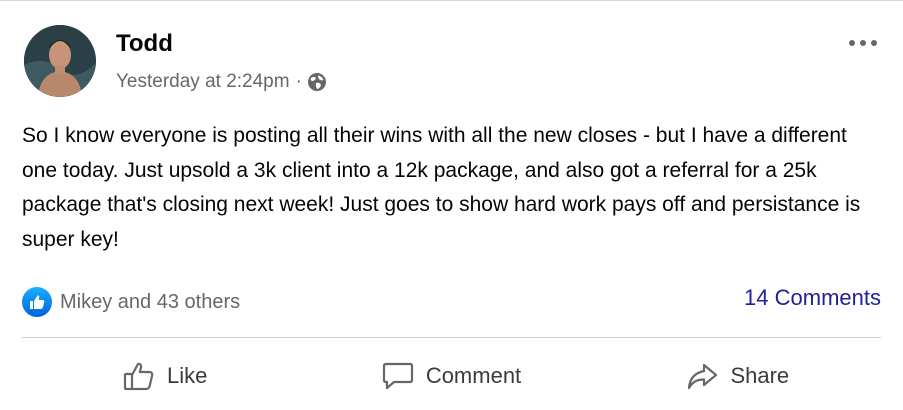 The width and height of the screenshot is (903, 410). Describe the element at coordinates (451, 337) in the screenshot. I see `divider` at that location.